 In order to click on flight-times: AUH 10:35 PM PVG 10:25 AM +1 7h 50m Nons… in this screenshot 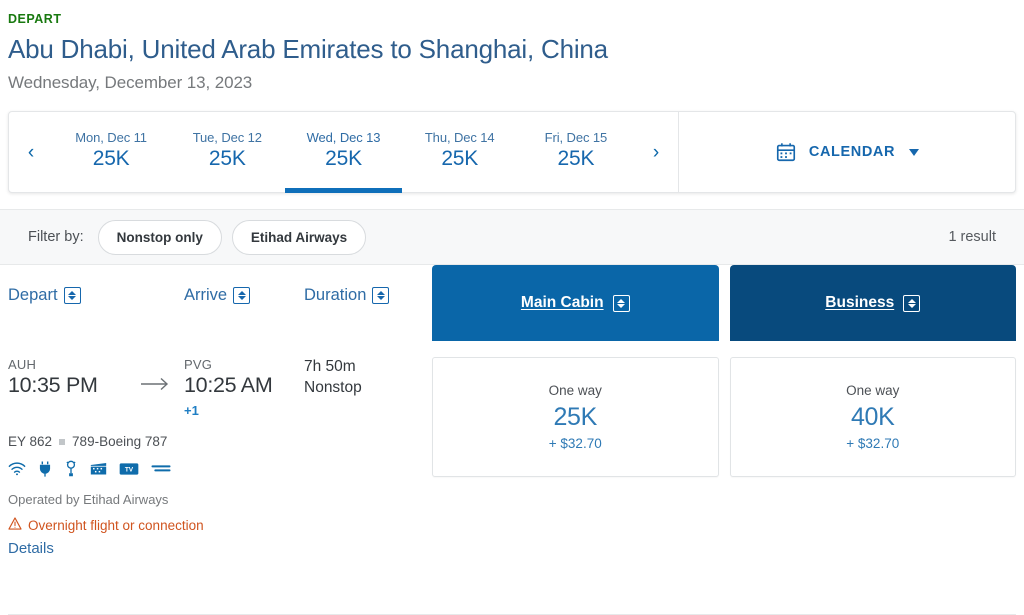, I will do `click(220, 387)`.